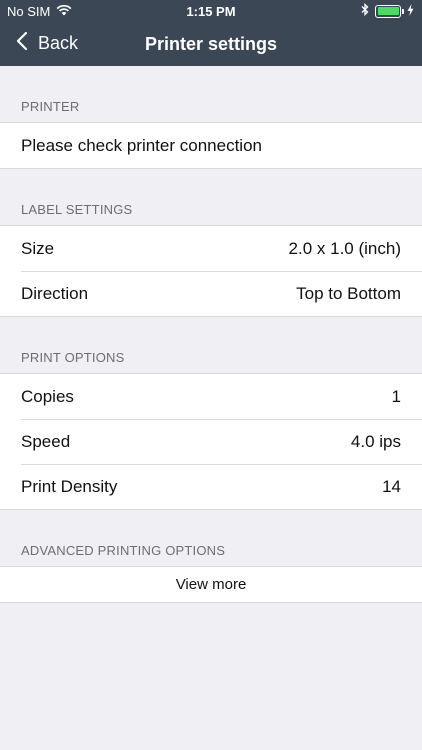 This screenshot has width=422, height=750. I want to click on speed-row: Speed 4.0 ips, so click(211, 441).